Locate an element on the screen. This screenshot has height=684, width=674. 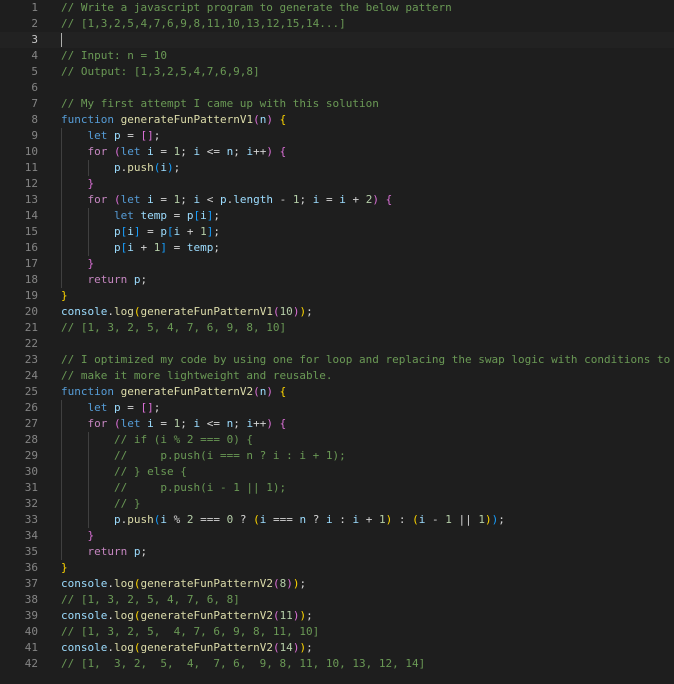
code-line: 38 // [1, 3, 2, 5, 4, 7, 6, 8] is located at coordinates (337, 600).